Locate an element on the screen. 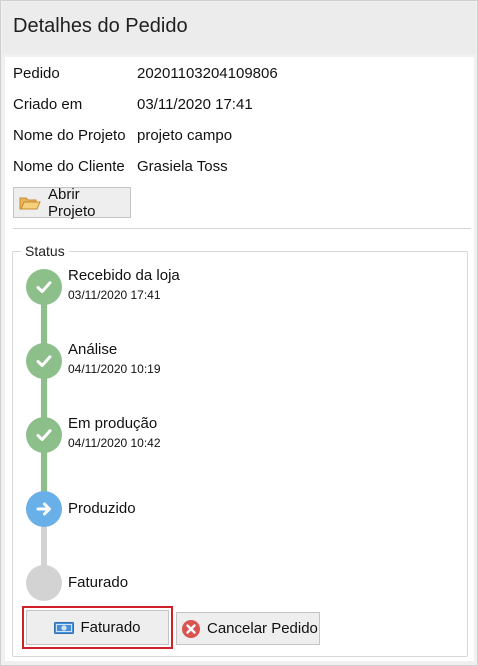  status-group-title: Status is located at coordinates (45, 251).